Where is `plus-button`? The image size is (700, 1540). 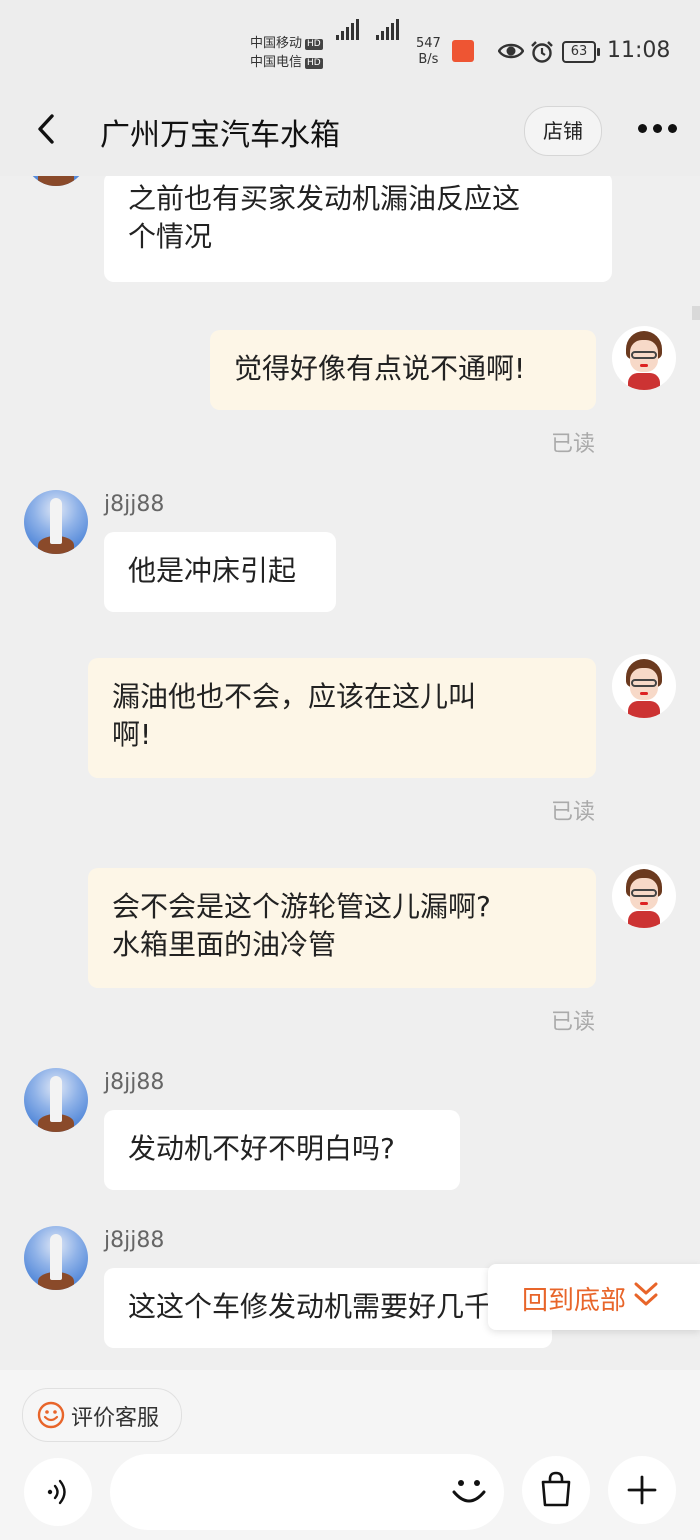 plus-button is located at coordinates (642, 1490).